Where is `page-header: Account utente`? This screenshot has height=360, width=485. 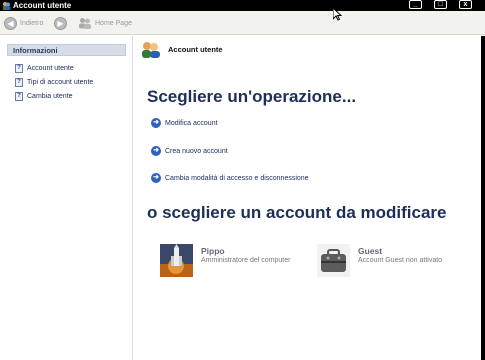 page-header: Account utente is located at coordinates (182, 49).